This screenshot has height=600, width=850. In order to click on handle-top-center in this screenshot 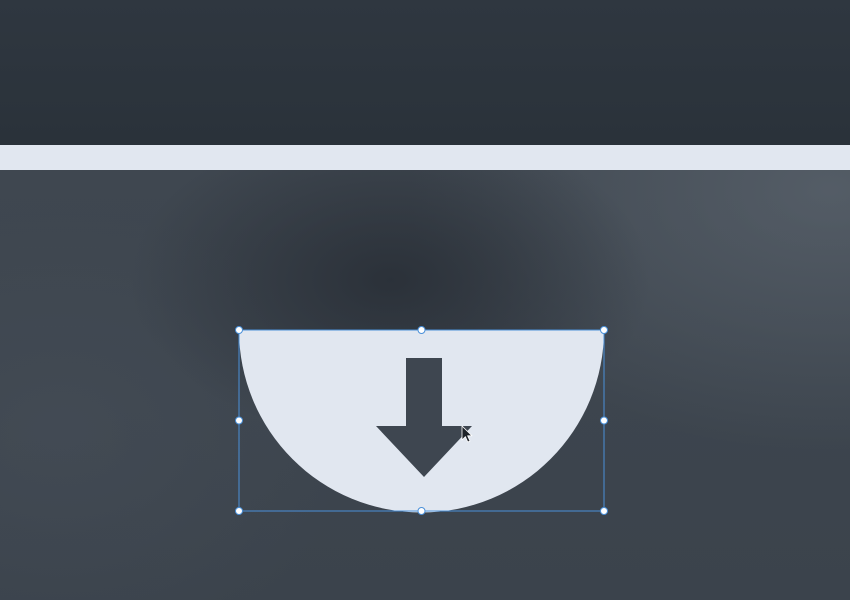, I will do `click(421, 330)`.